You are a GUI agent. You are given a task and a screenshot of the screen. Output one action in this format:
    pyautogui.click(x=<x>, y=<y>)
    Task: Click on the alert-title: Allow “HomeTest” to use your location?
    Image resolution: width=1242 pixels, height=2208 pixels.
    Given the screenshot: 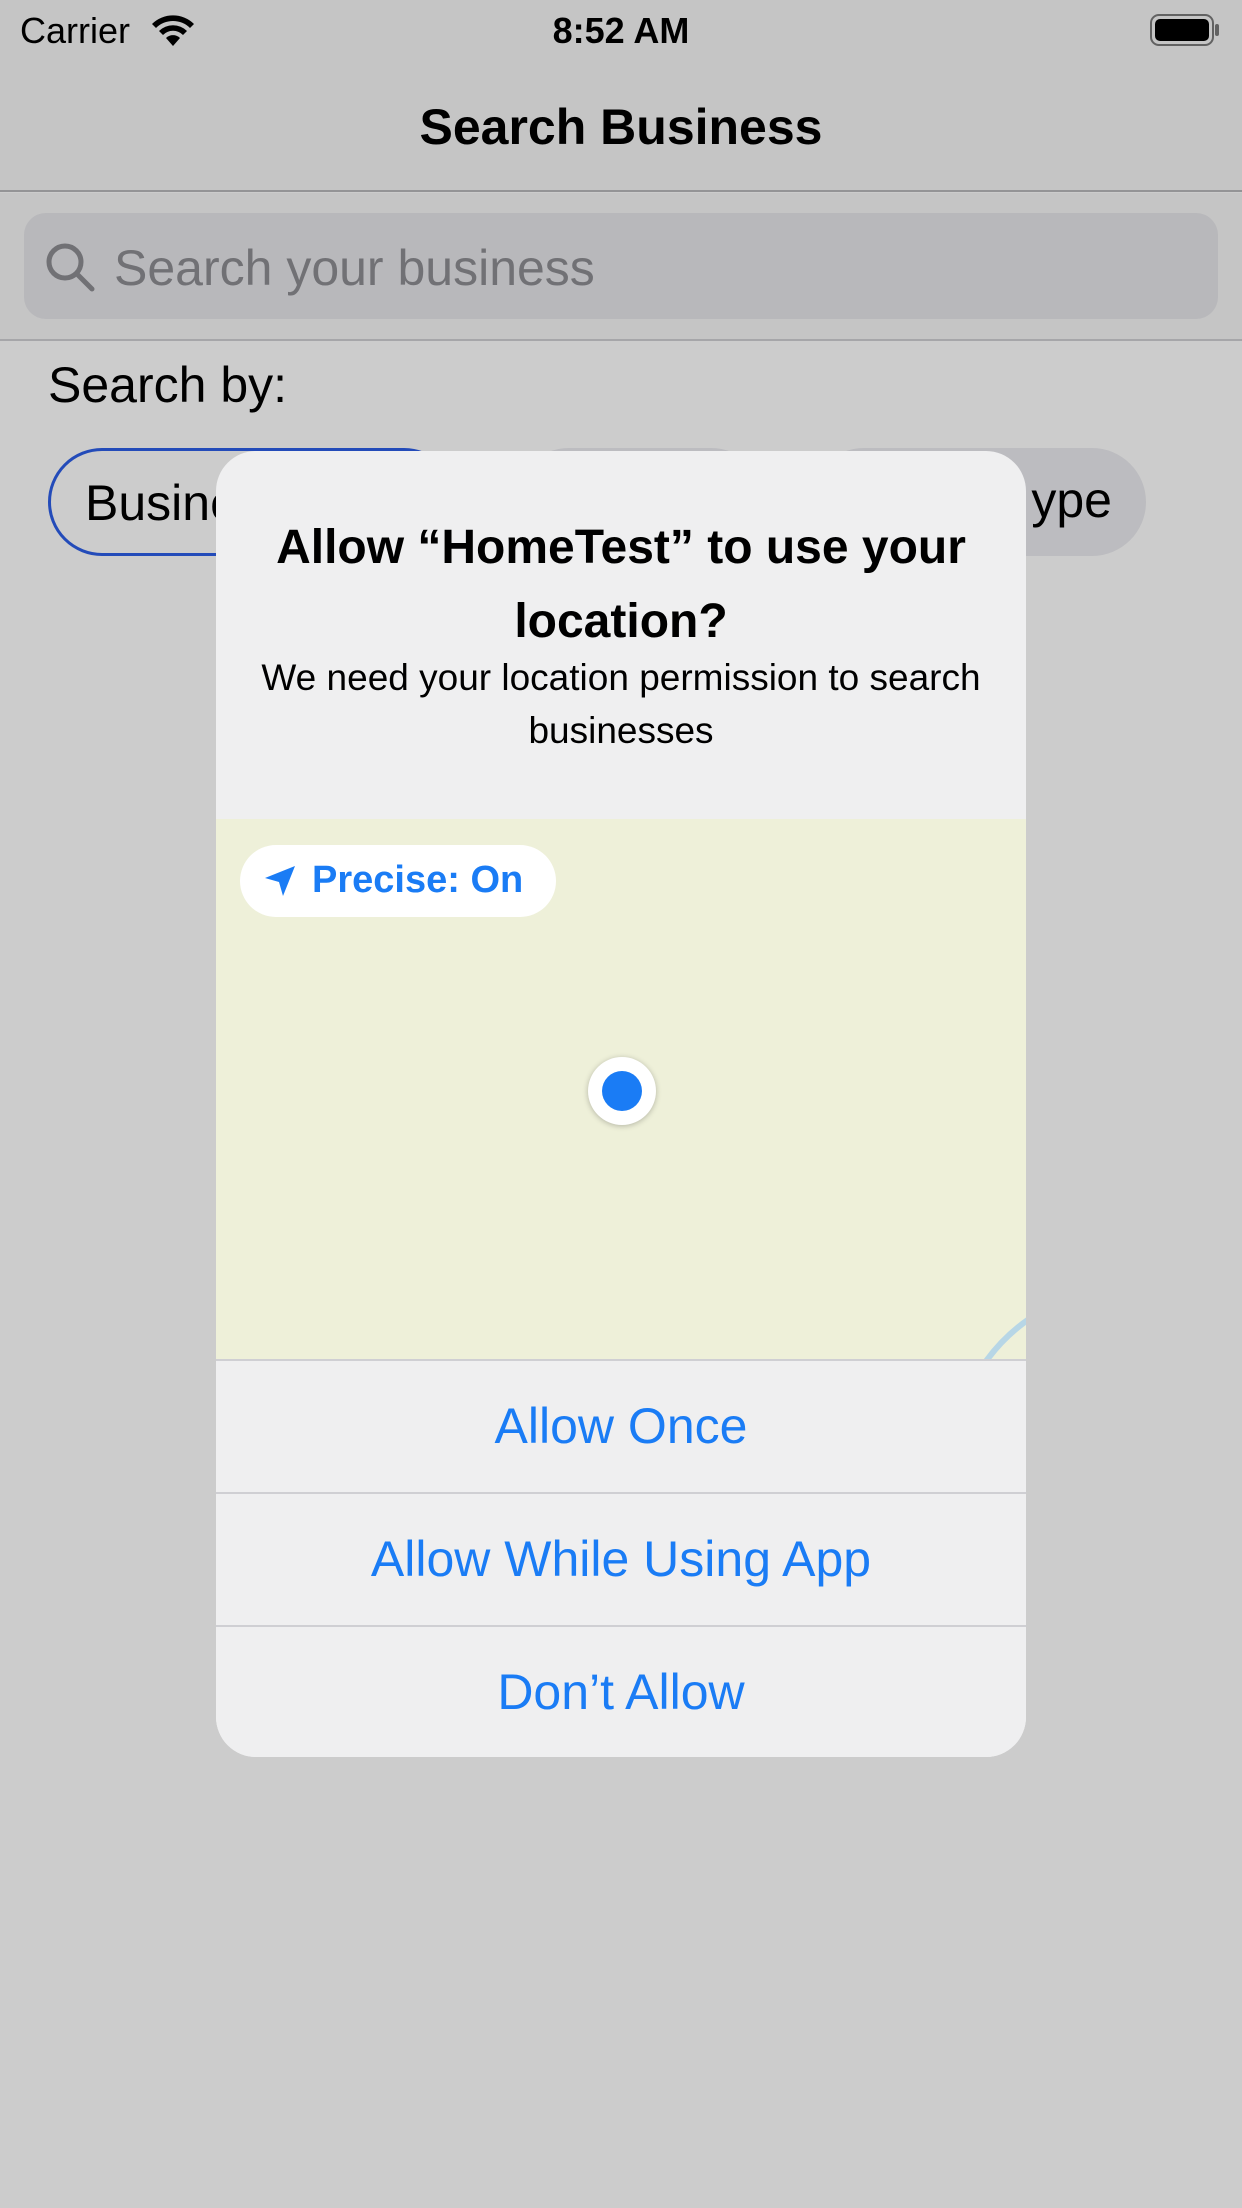 What is the action you would take?
    pyautogui.click(x=621, y=584)
    